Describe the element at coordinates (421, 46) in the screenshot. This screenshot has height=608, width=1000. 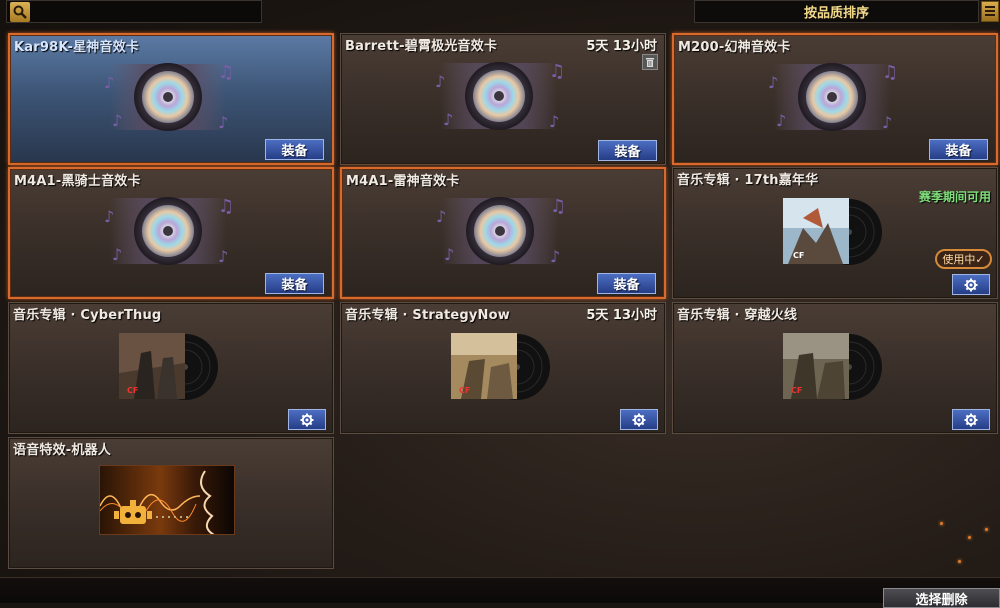
I see `card-title: Barrett-碧霄极光音效卡` at that location.